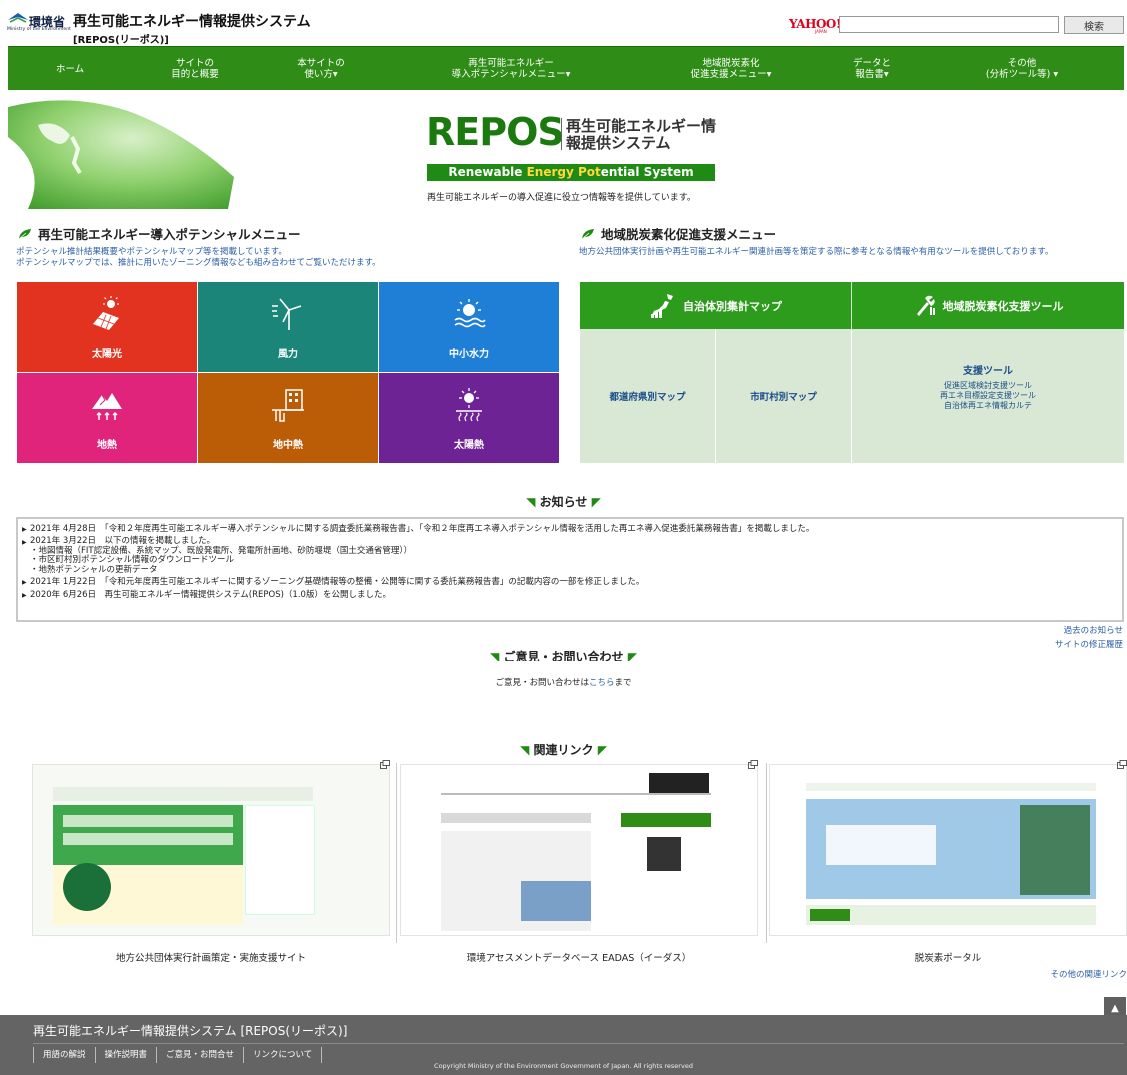 Image resolution: width=1127 pixels, height=1075 pixels. Describe the element at coordinates (1022, 69) in the screenshot. I see `nav-other-tools: その他 (分析ツール等) ▾` at that location.